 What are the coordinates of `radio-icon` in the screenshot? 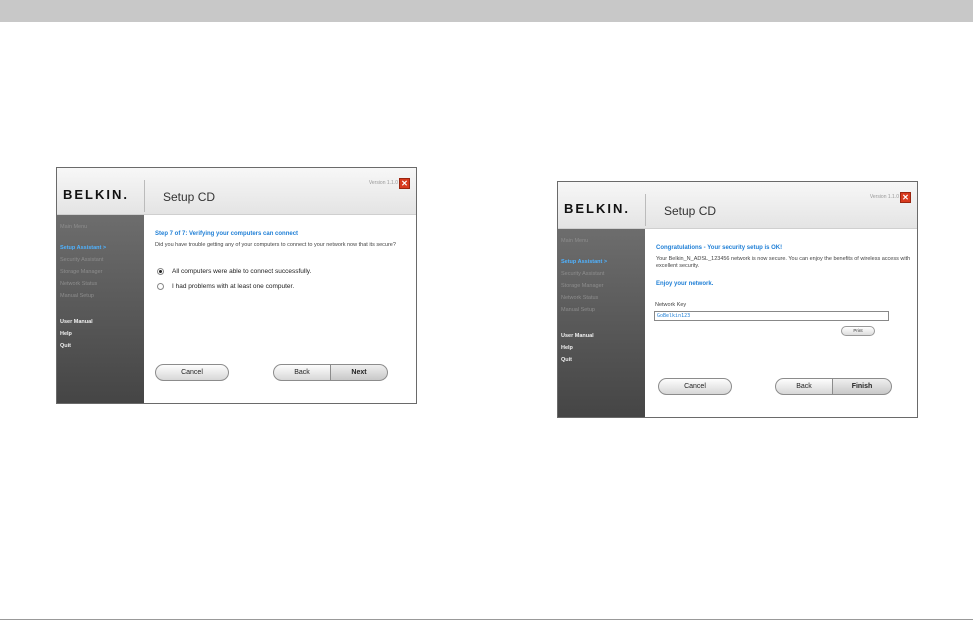 It's located at (160, 286).